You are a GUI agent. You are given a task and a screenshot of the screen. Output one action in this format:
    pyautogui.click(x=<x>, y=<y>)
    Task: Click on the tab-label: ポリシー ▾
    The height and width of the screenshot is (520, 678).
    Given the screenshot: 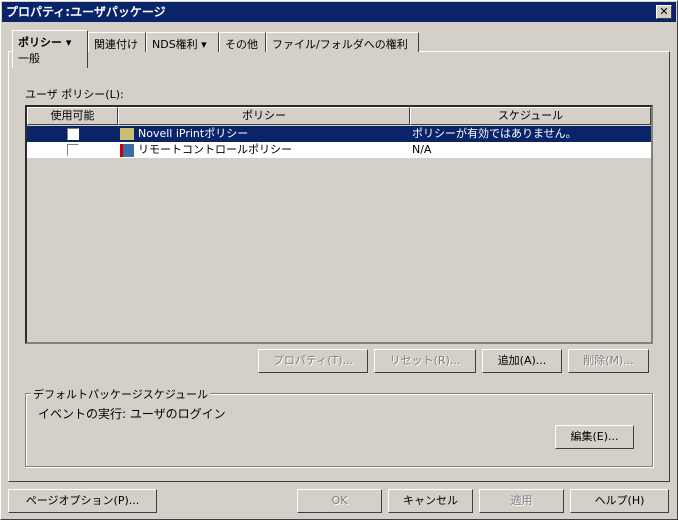 What is the action you would take?
    pyautogui.click(x=45, y=42)
    